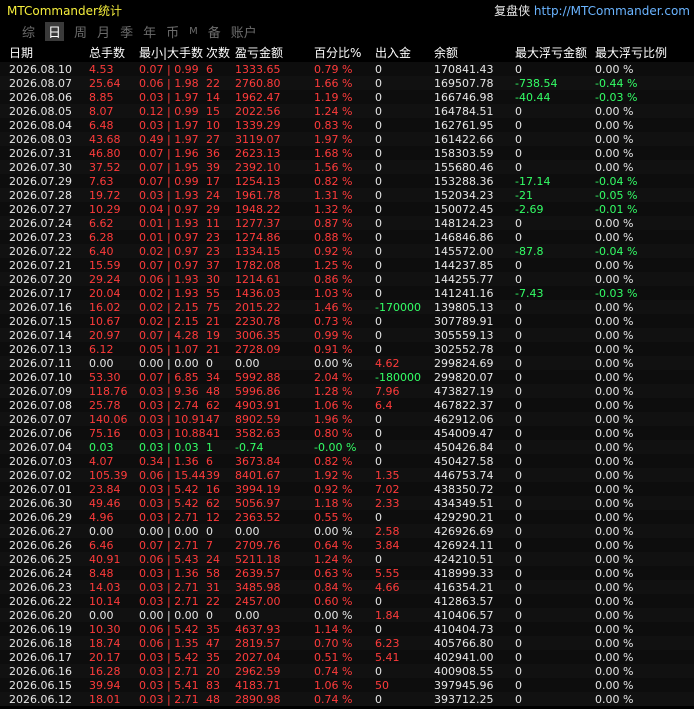  I want to click on cell-minmax: 0.03 | 1.93, so click(169, 195).